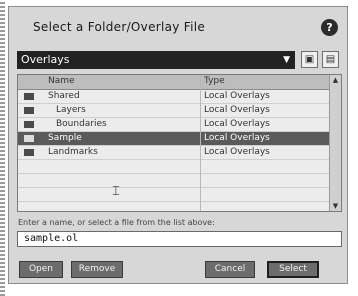 This screenshot has height=296, width=358. What do you see at coordinates (174, 82) in the screenshot?
I see `list-header: Name Type` at bounding box center [174, 82].